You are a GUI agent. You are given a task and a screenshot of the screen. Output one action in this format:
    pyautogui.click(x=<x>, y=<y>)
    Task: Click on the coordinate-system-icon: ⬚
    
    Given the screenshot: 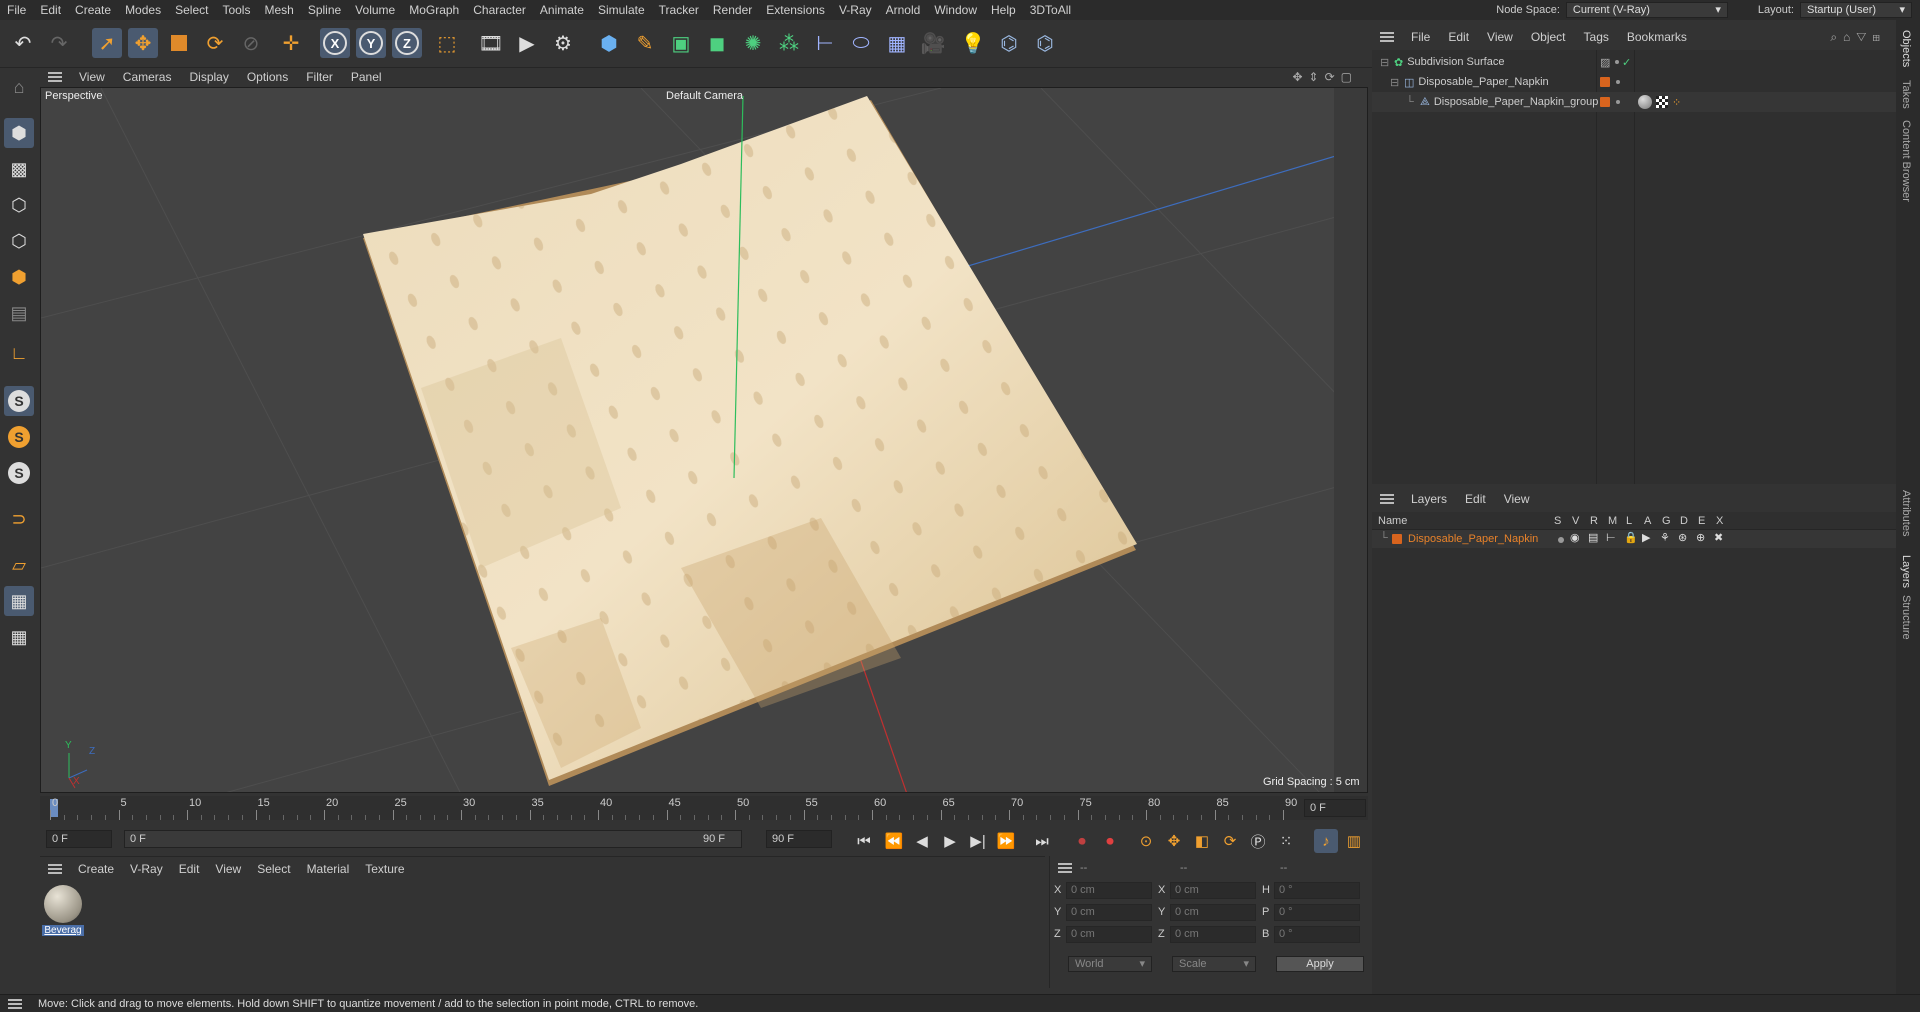 What is the action you would take?
    pyautogui.click(x=447, y=43)
    